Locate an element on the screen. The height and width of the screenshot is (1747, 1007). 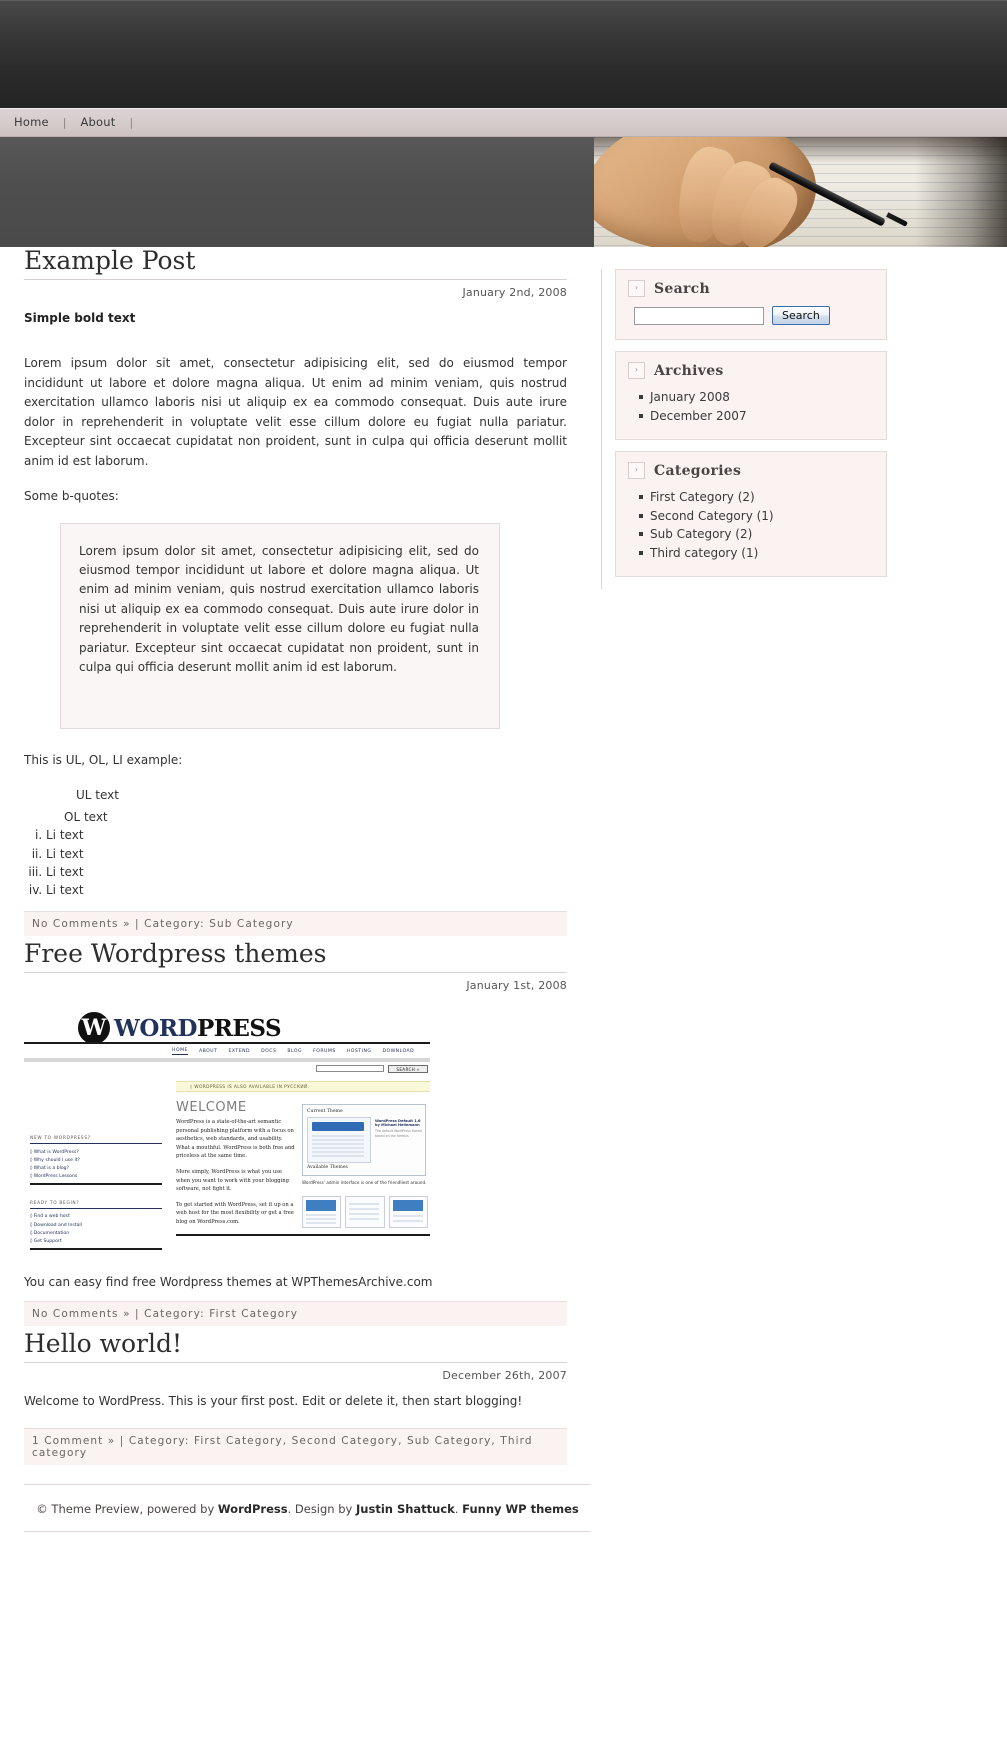
wp-left-heading-2: READY TO BEGIN? is located at coordinates (96, 1205).